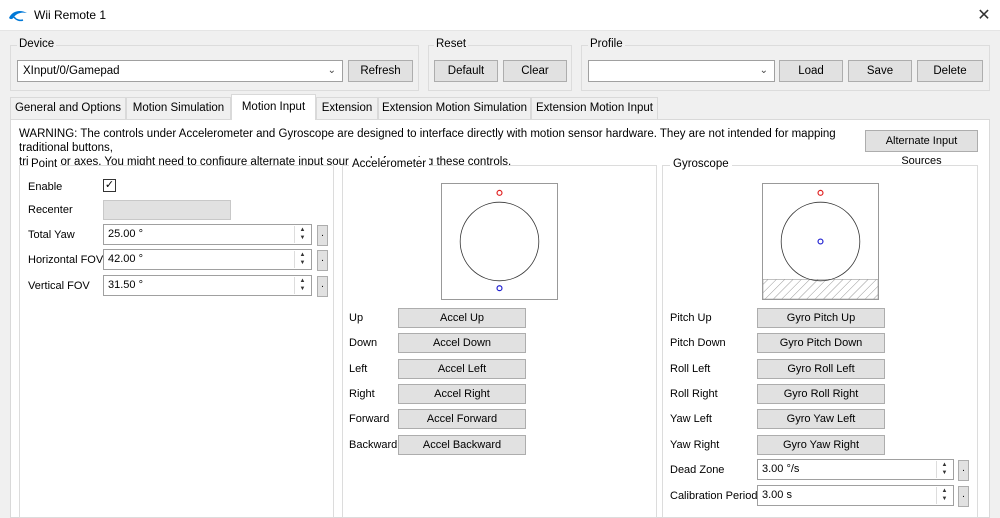 The width and height of the screenshot is (1000, 518). I want to click on alternate-input-sources-button: Alternate Input Sources, so click(921, 148).